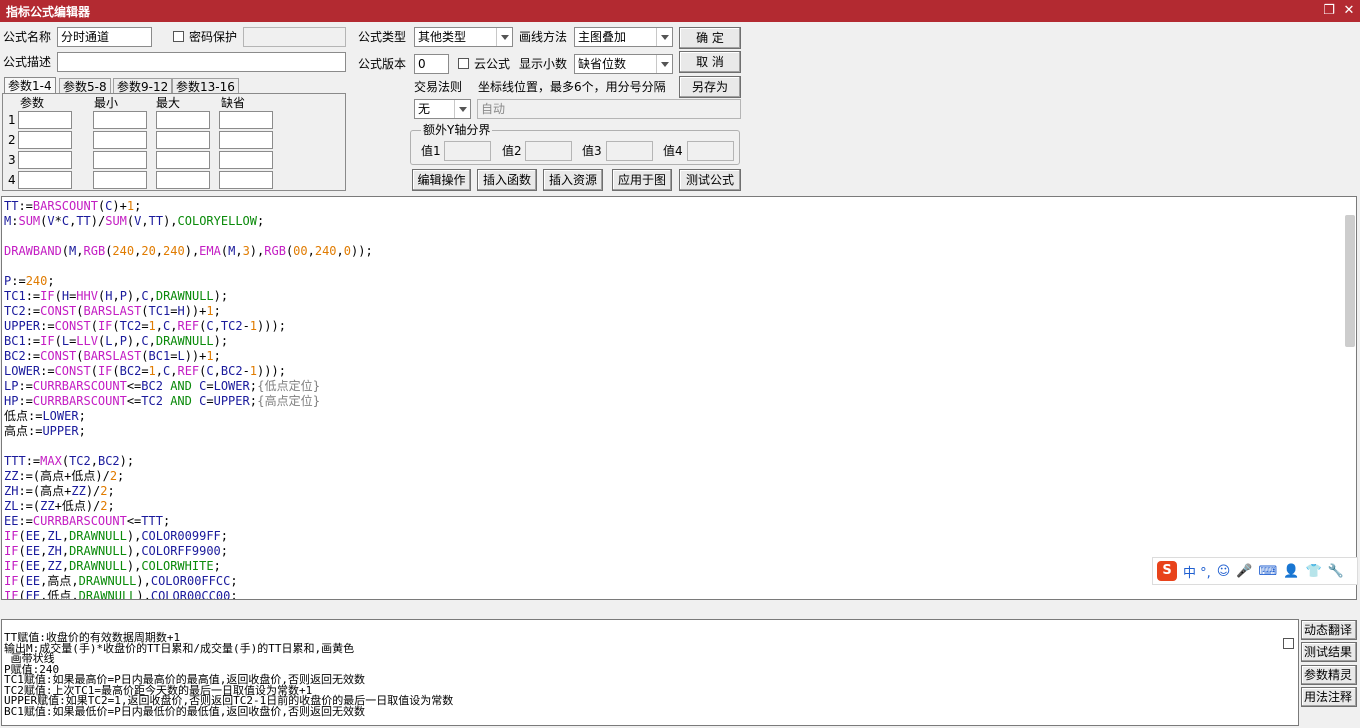  I want to click on close-icon: ✕, so click(1349, 11).